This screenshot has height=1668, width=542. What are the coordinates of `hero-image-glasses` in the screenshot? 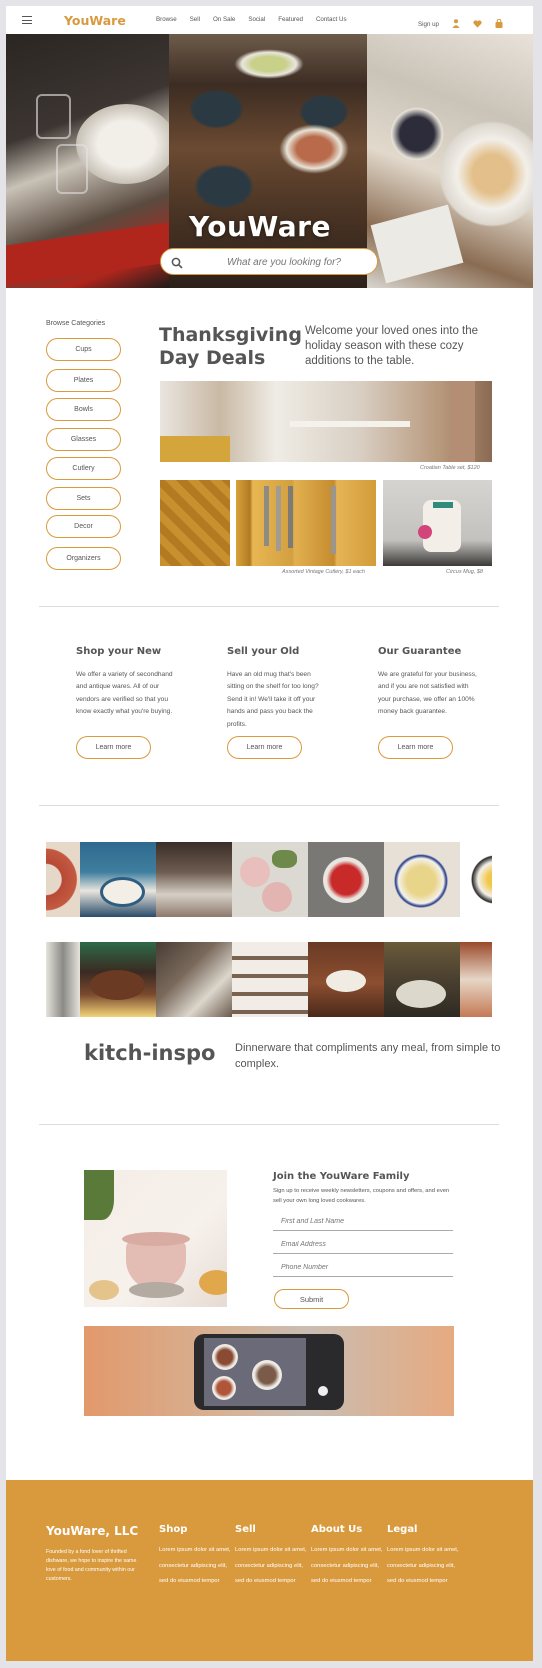 It's located at (87, 161).